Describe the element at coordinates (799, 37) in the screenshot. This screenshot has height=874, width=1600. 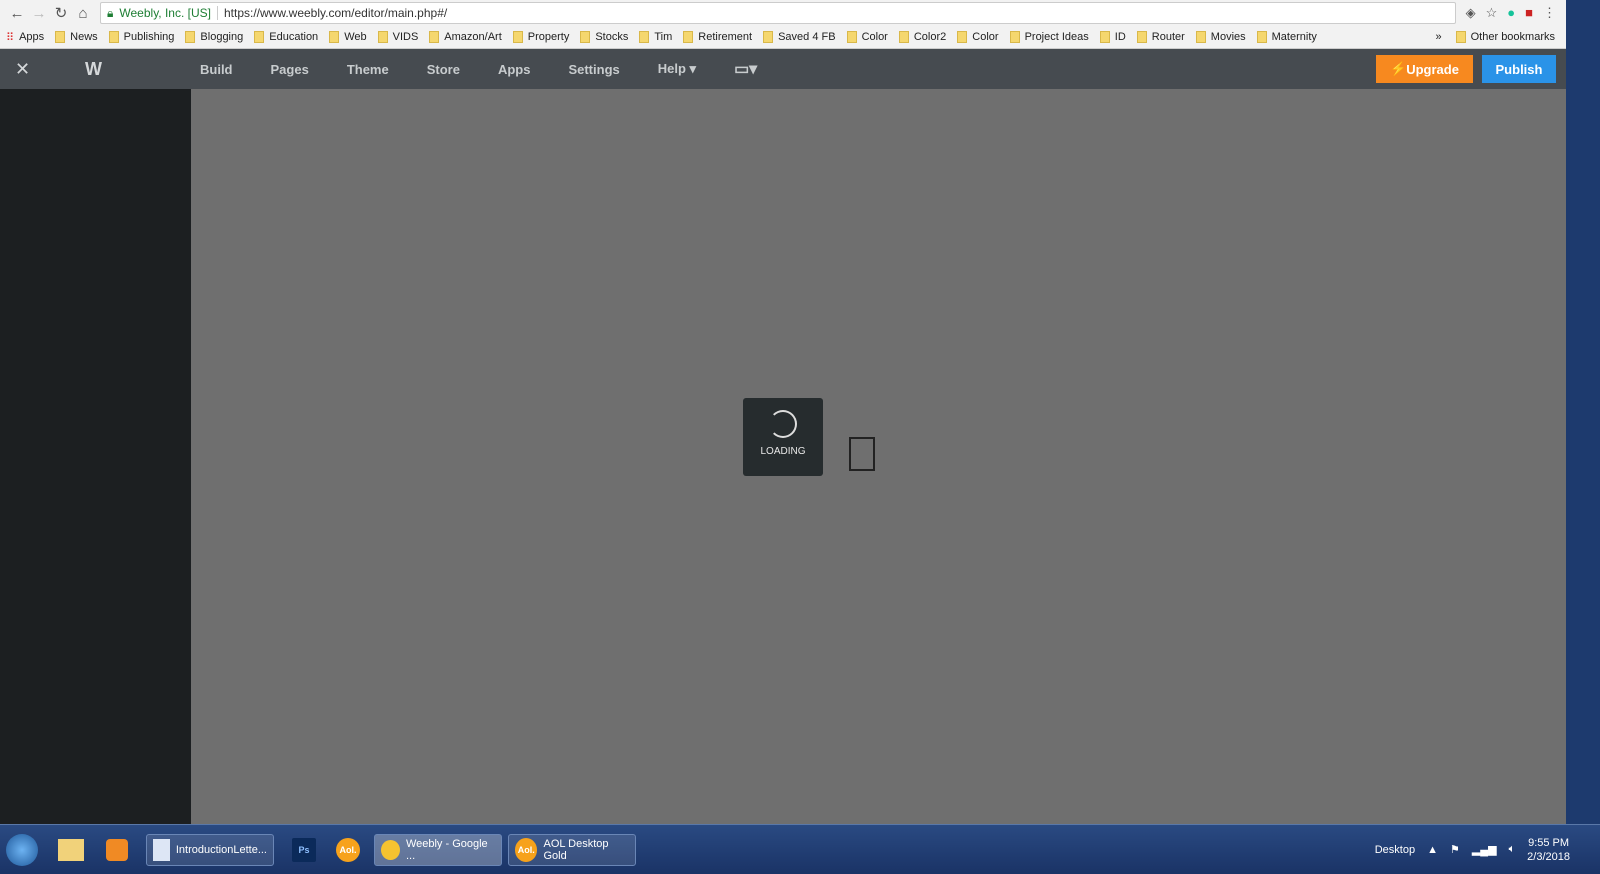
I see `bookmark-item: Saved 4 FB` at that location.